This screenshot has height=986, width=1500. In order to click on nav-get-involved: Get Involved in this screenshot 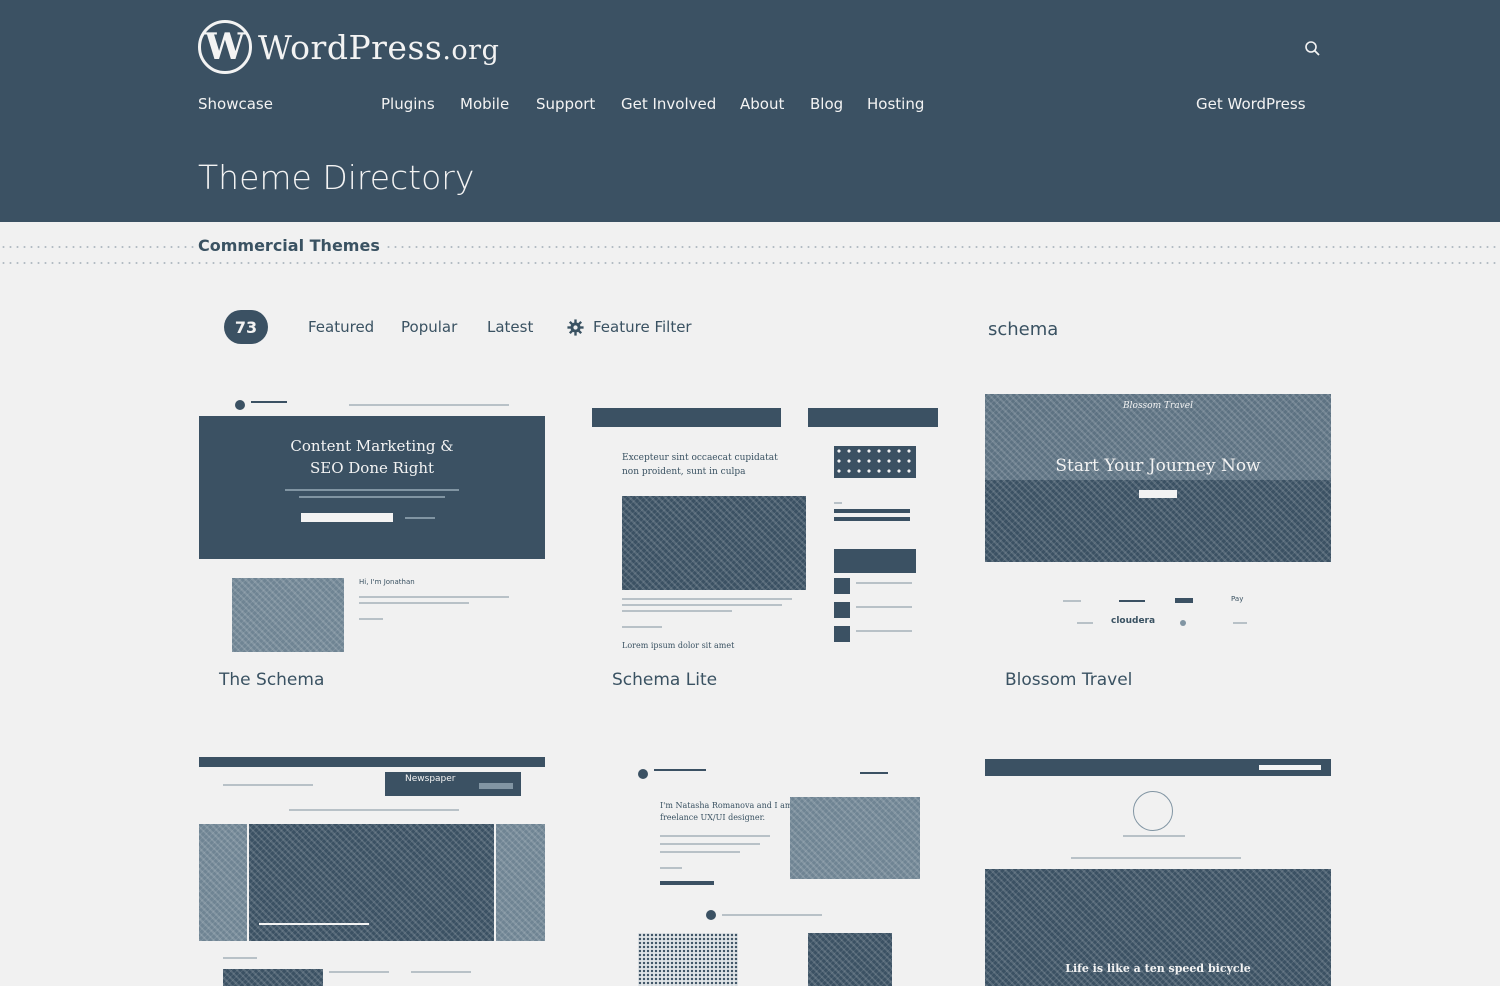, I will do `click(668, 104)`.